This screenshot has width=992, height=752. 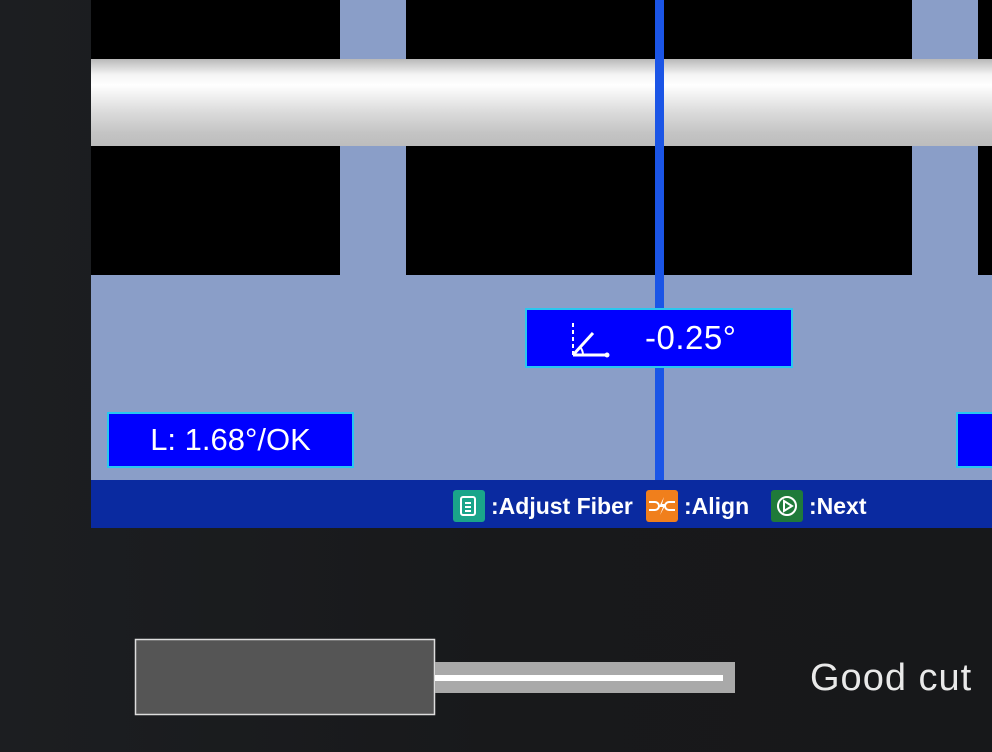 What do you see at coordinates (662, 506) in the screenshot?
I see `align-icon` at bounding box center [662, 506].